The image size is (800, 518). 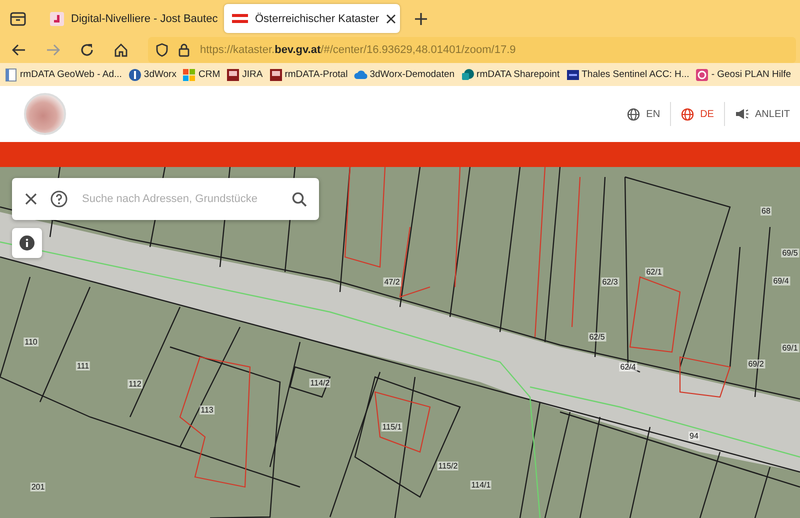 What do you see at coordinates (83, 366) in the screenshot?
I see `parcel-number: 111` at bounding box center [83, 366].